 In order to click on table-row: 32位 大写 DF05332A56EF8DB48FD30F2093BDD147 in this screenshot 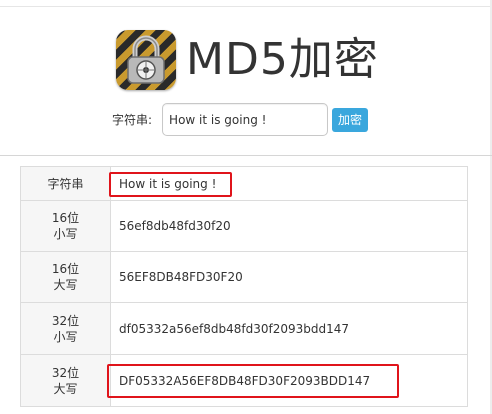, I will do `click(244, 380)`.